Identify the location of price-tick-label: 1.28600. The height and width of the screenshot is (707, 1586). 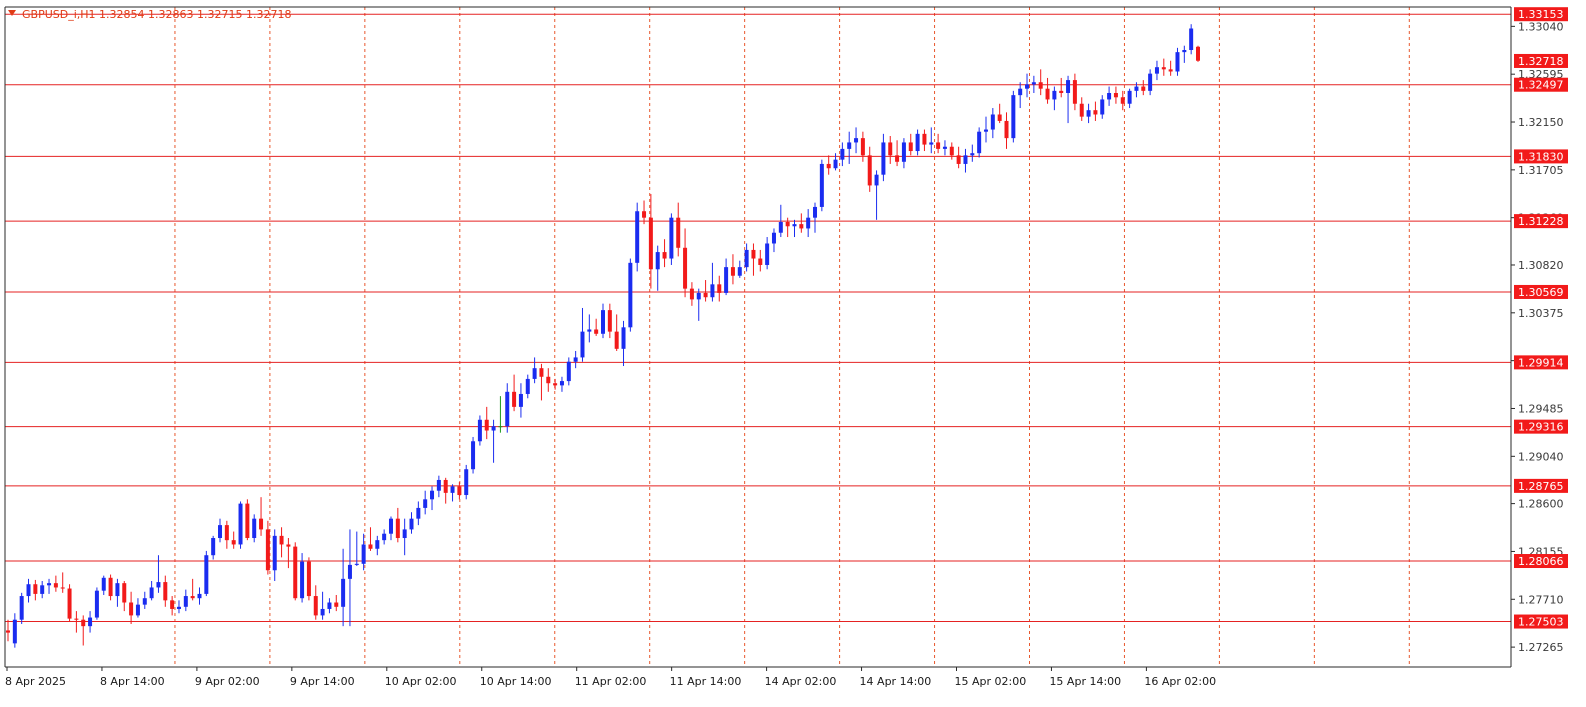
(1541, 504).